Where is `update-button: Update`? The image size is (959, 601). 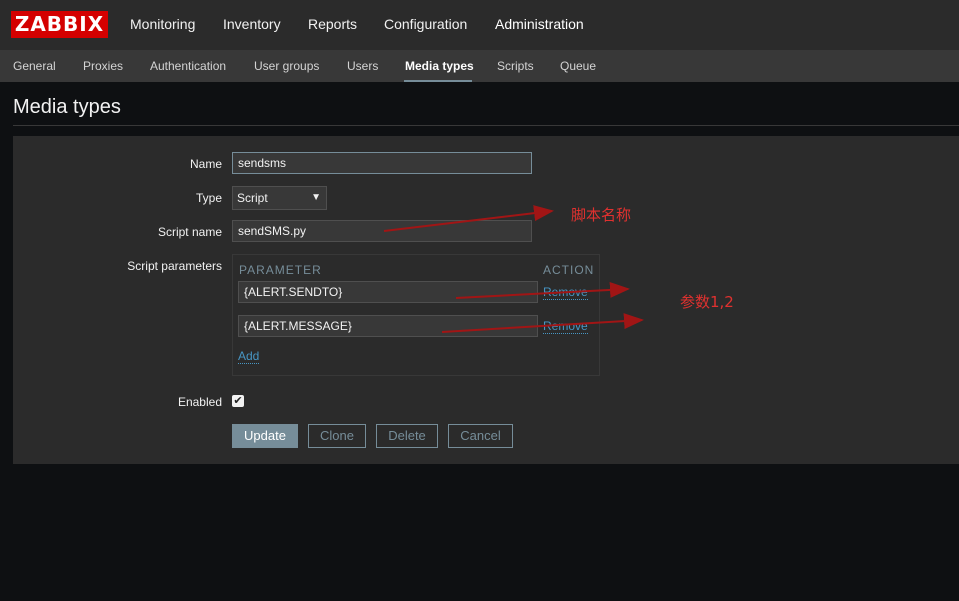
update-button: Update is located at coordinates (265, 436).